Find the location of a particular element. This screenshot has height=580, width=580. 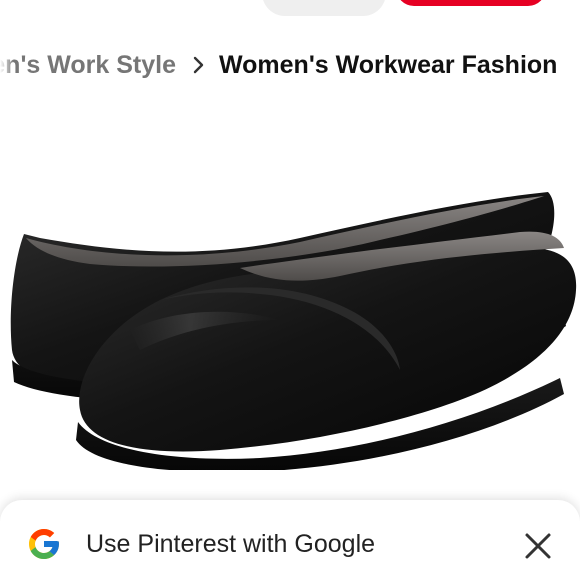

breadcrumb-current-link: Women's Workwear Fashion is located at coordinates (388, 65).